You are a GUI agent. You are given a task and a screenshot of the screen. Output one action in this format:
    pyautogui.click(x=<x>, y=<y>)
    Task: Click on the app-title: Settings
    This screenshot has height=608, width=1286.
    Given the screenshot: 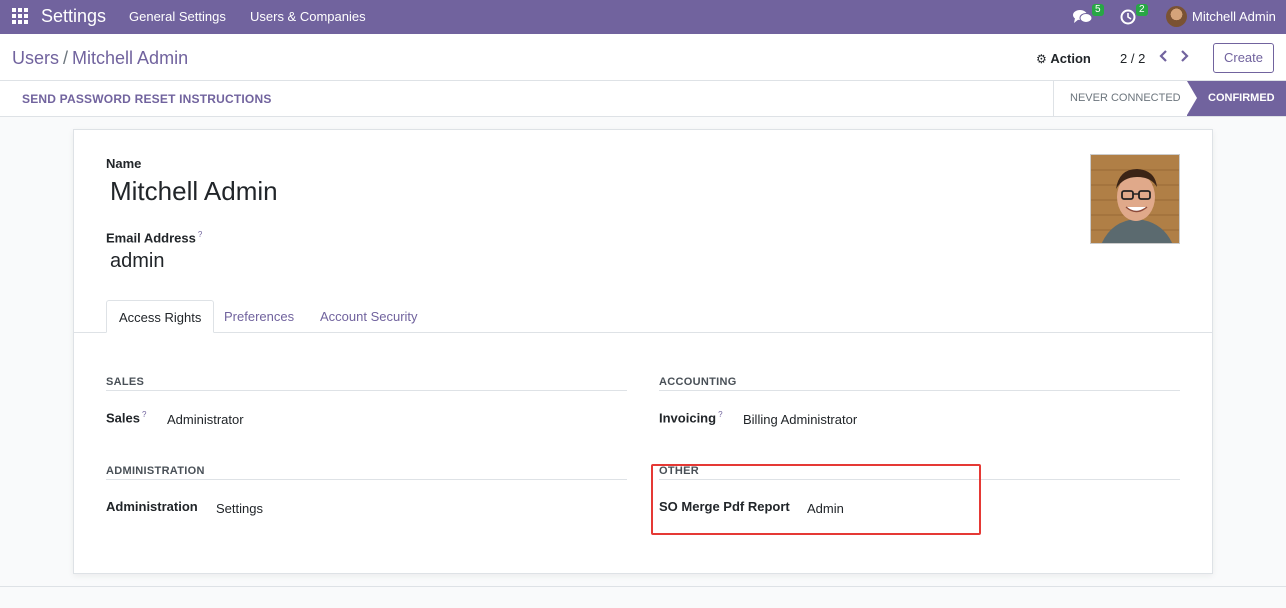 What is the action you would take?
    pyautogui.click(x=73, y=16)
    